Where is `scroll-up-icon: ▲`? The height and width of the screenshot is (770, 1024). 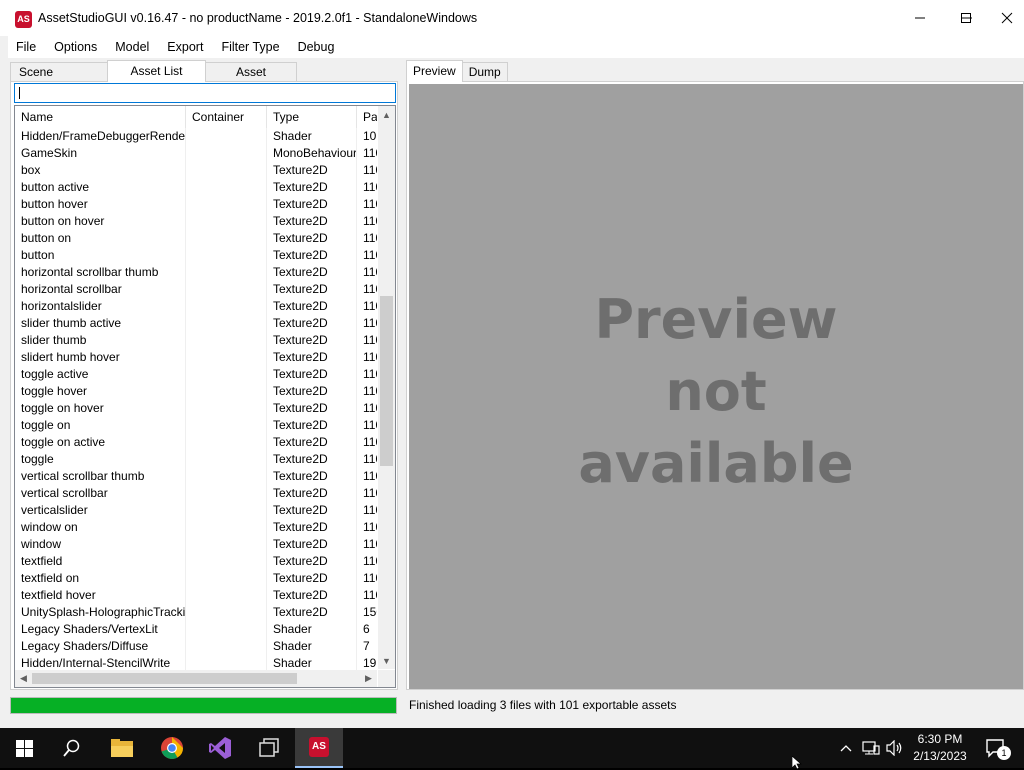
scroll-up-icon: ▲ is located at coordinates (386, 114).